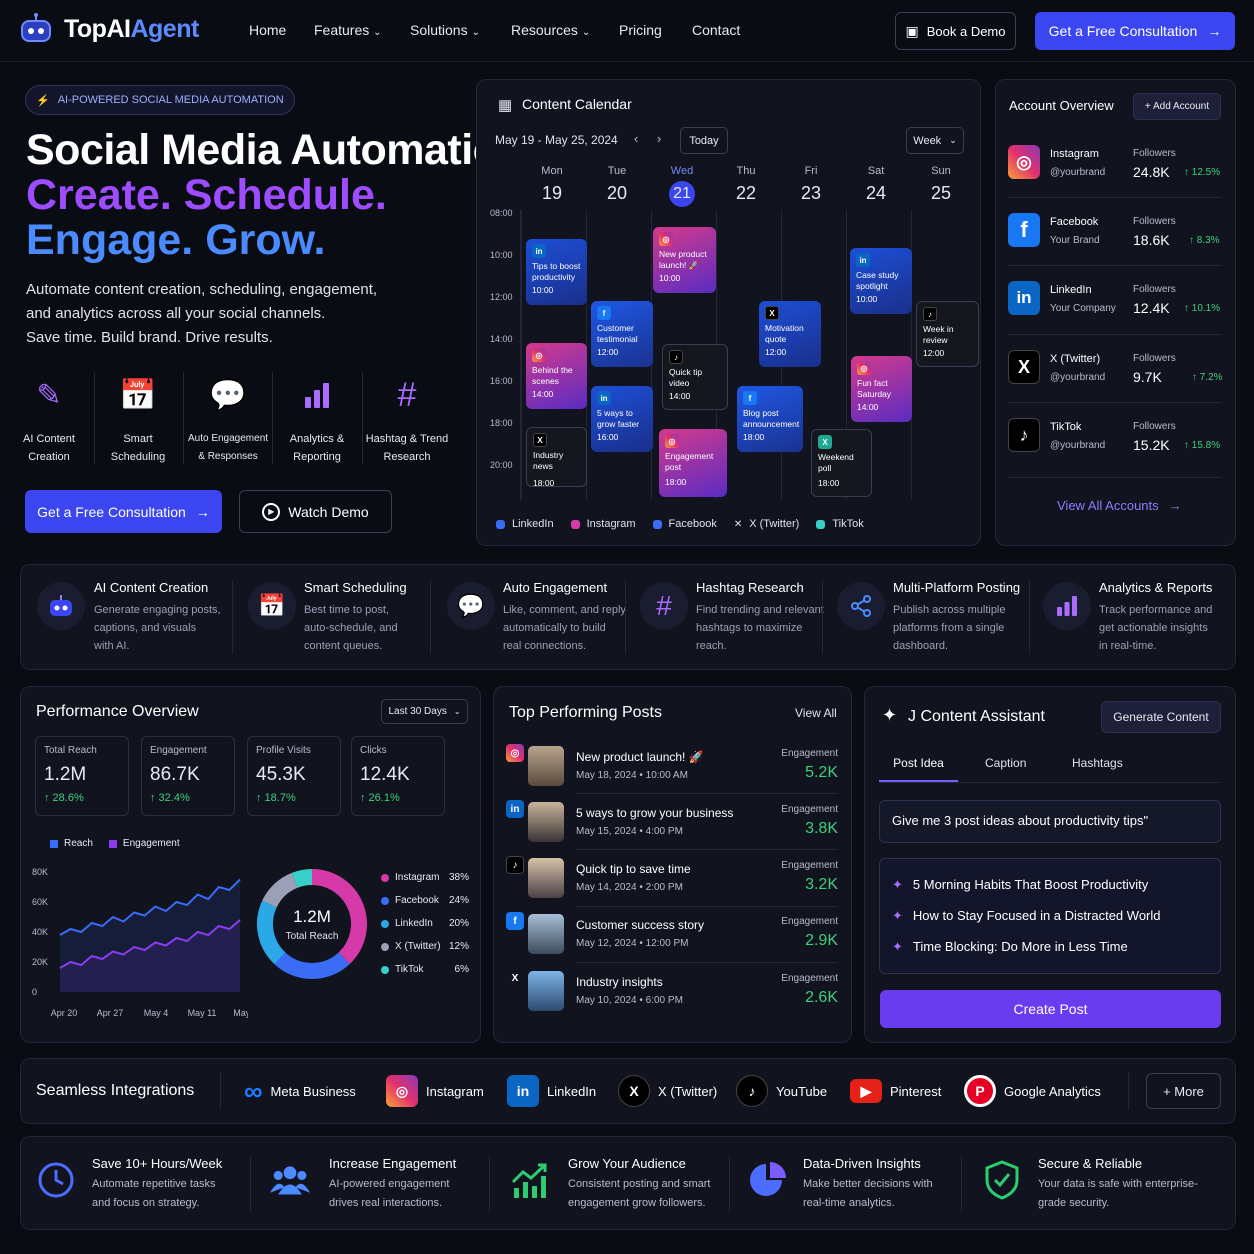 The height and width of the screenshot is (1254, 1254). I want to click on add-account-button: + Add Account, so click(1177, 106).